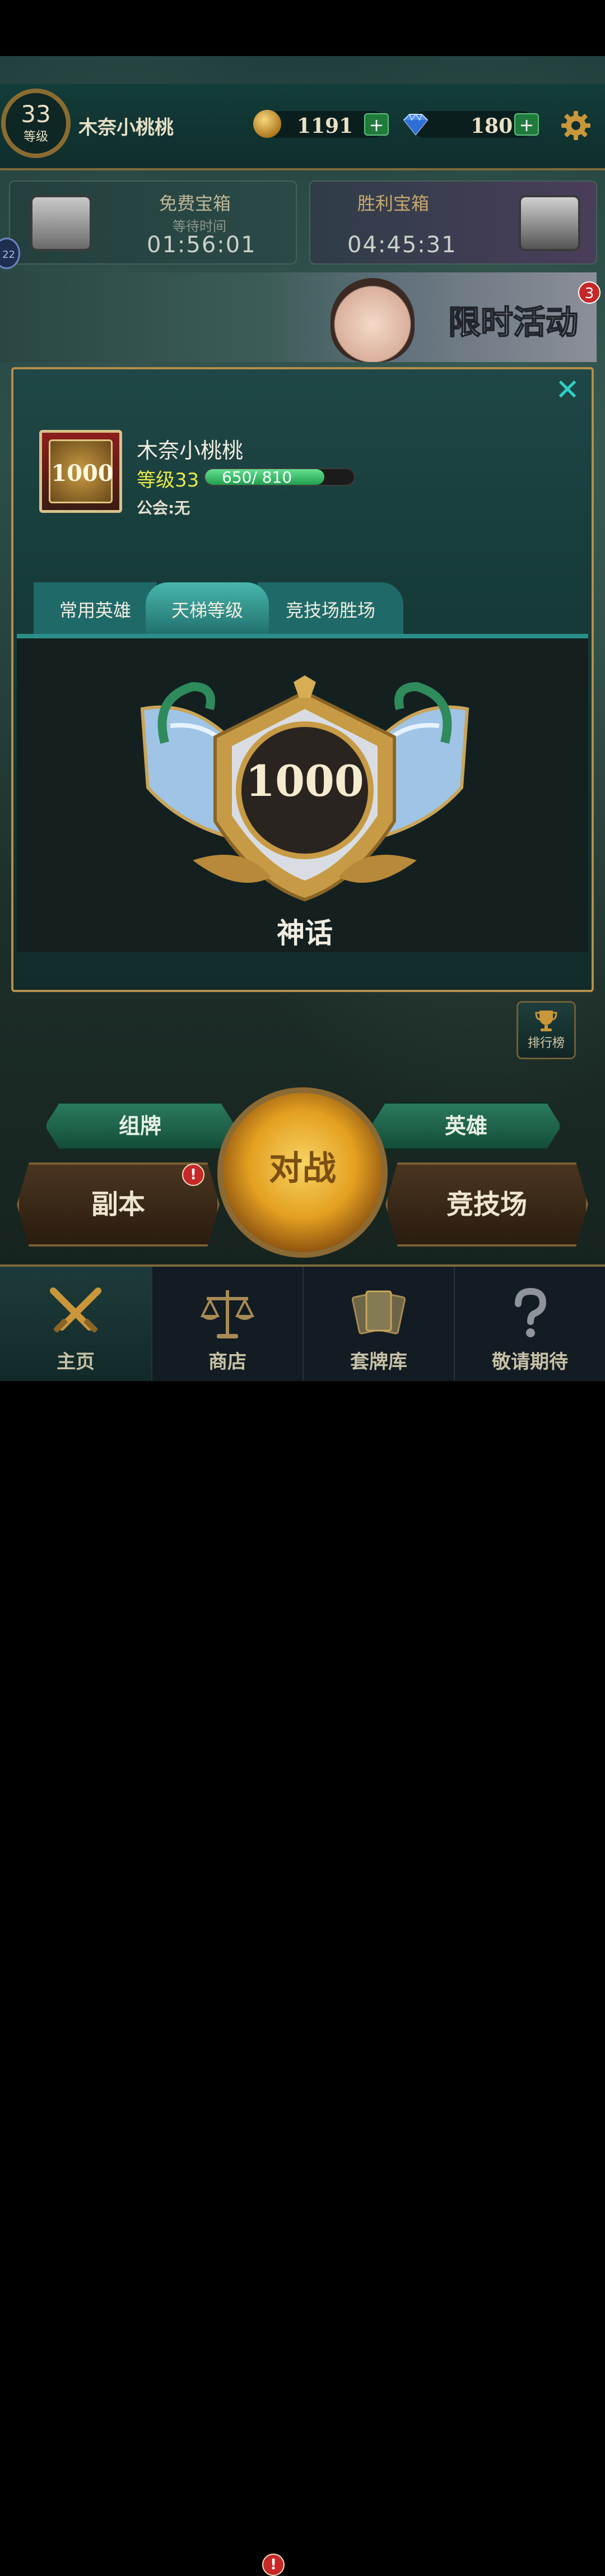 The width and height of the screenshot is (605, 2576). Describe the element at coordinates (377, 124) in the screenshot. I see `add-coins-button: +` at that location.